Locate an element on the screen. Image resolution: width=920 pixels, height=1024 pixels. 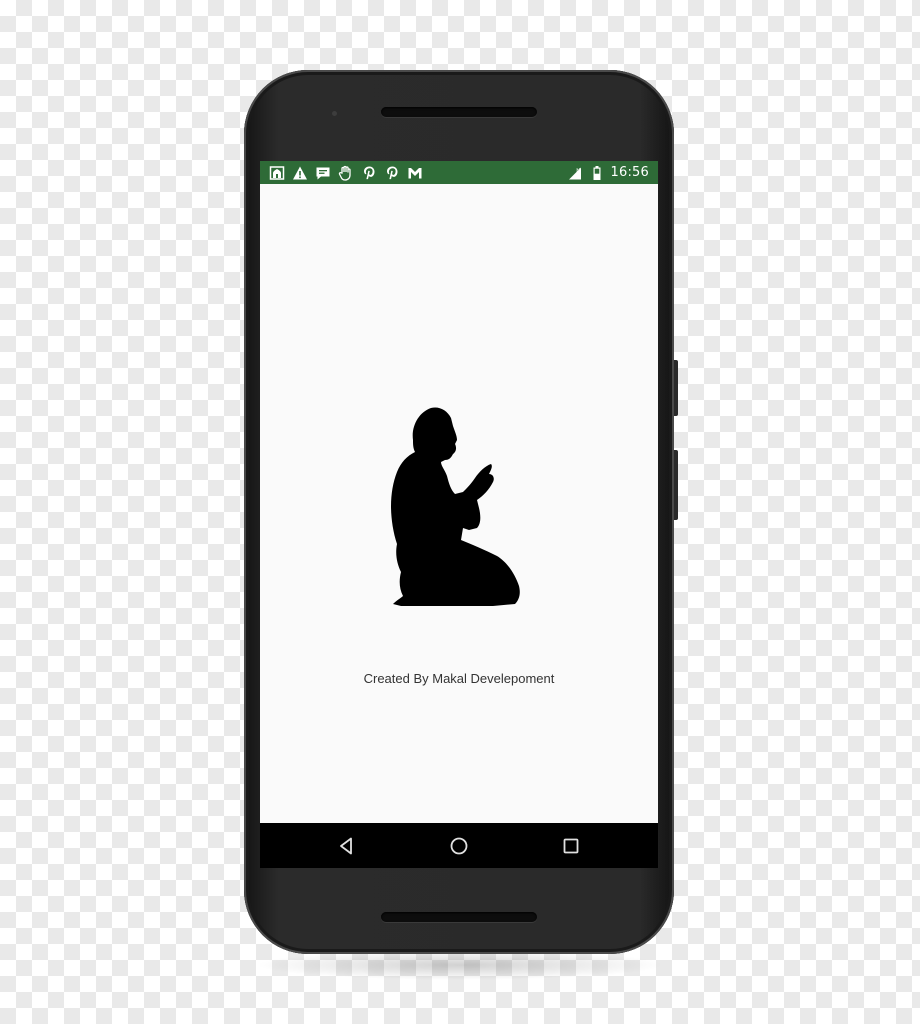
home-icon is located at coordinates (459, 846).